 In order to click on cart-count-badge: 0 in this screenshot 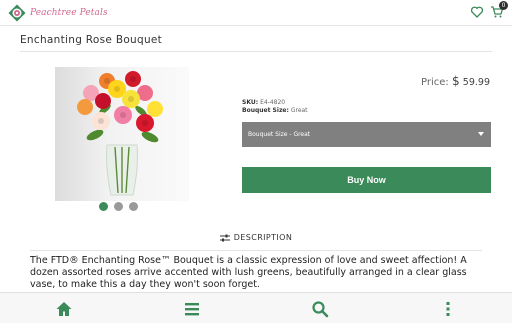, I will do `click(503, 5)`.